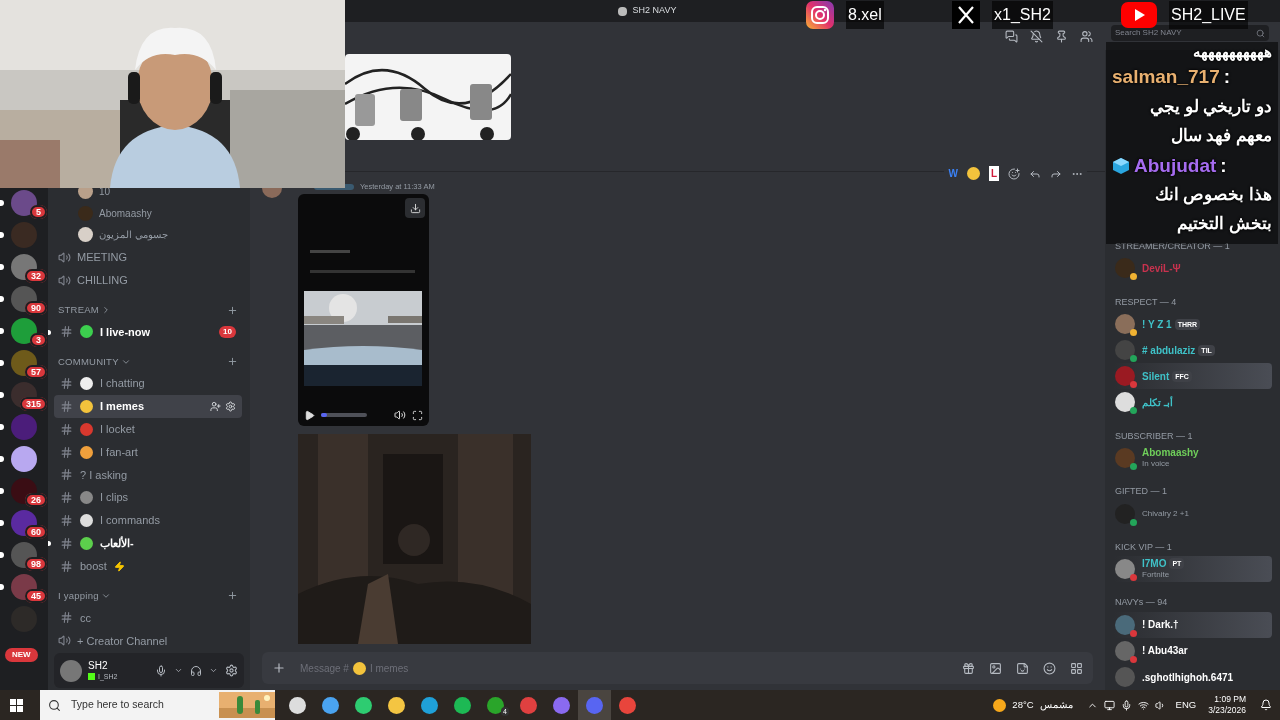 This screenshot has height=720, width=1280. I want to click on unread-count: 98, so click(36, 564).